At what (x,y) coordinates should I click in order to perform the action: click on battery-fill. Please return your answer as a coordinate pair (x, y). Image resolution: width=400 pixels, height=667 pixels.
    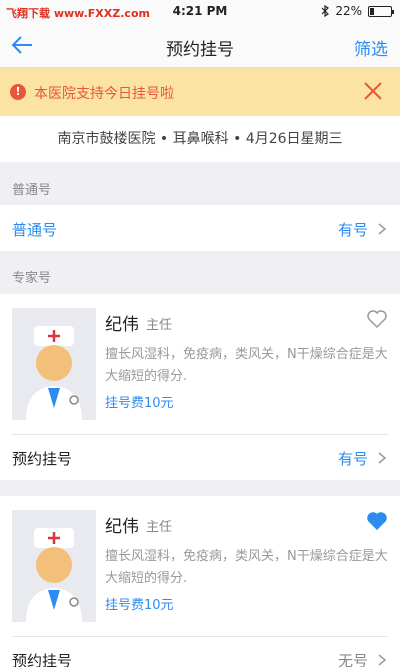
    Looking at the image, I should click on (372, 11).